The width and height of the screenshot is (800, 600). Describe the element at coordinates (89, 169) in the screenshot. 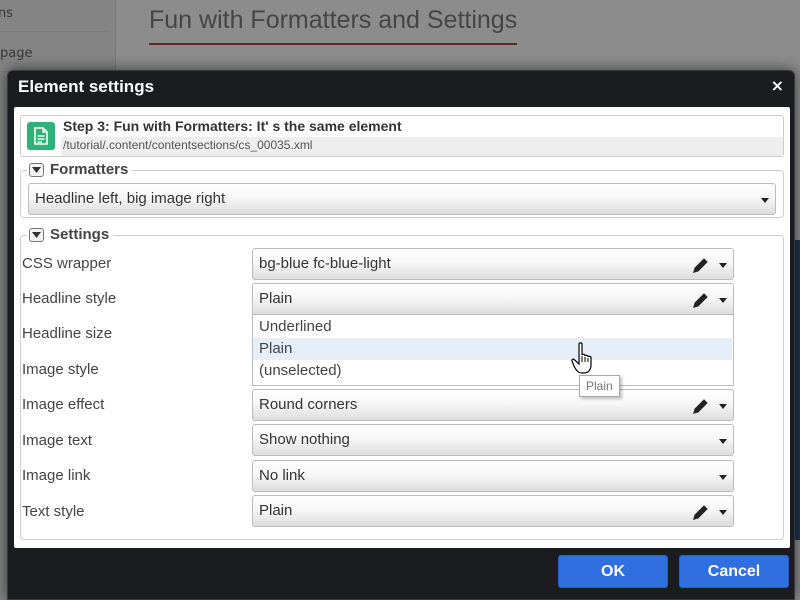

I see `formatters-legend-label: Formatters` at that location.